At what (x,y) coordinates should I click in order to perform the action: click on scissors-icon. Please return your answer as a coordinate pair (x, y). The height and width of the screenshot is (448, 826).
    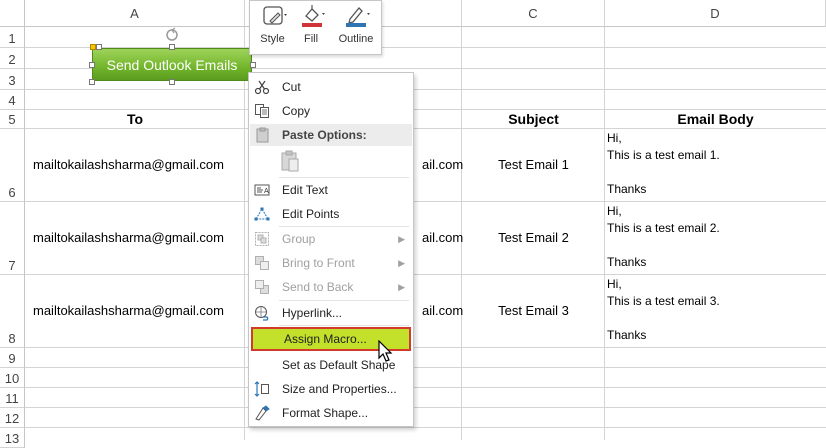
    Looking at the image, I should click on (262, 87).